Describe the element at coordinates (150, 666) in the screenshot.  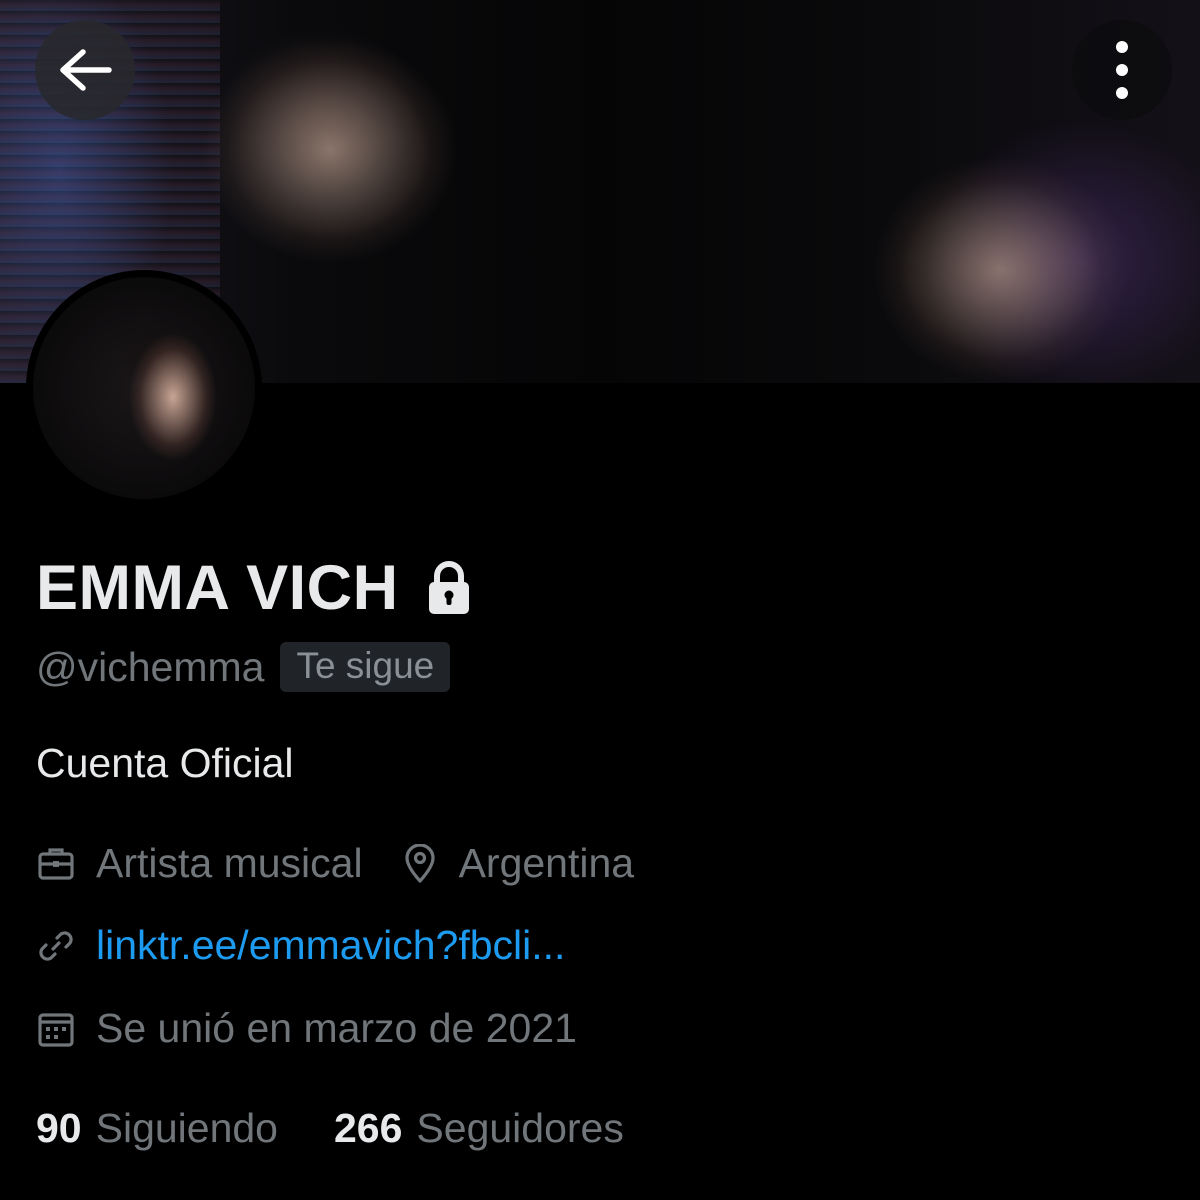
I see `profile-handle: @vichemma` at that location.